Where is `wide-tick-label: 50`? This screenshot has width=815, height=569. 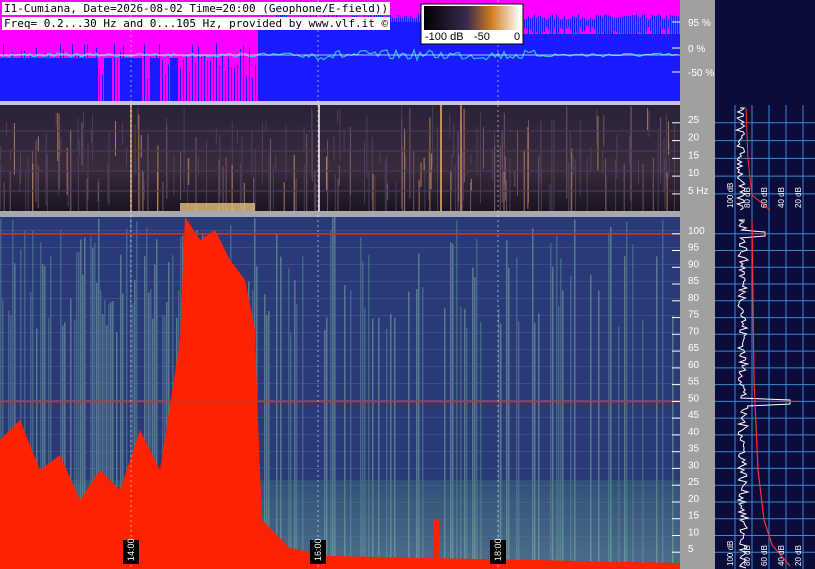
wide-tick-label: 50 is located at coordinates (694, 398).